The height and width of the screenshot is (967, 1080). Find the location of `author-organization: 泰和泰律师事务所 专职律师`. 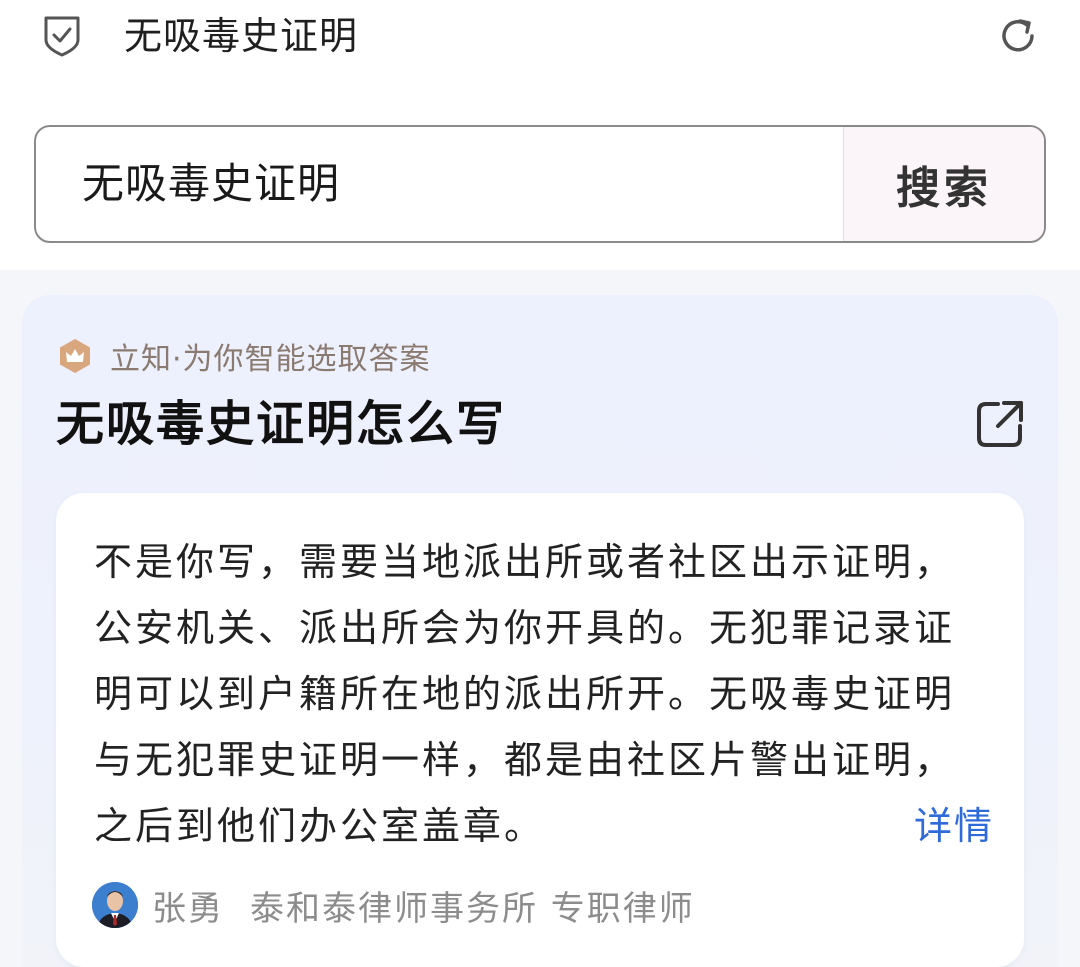

author-organization: 泰和泰律师事务所 专职律师 is located at coordinates (472, 908).